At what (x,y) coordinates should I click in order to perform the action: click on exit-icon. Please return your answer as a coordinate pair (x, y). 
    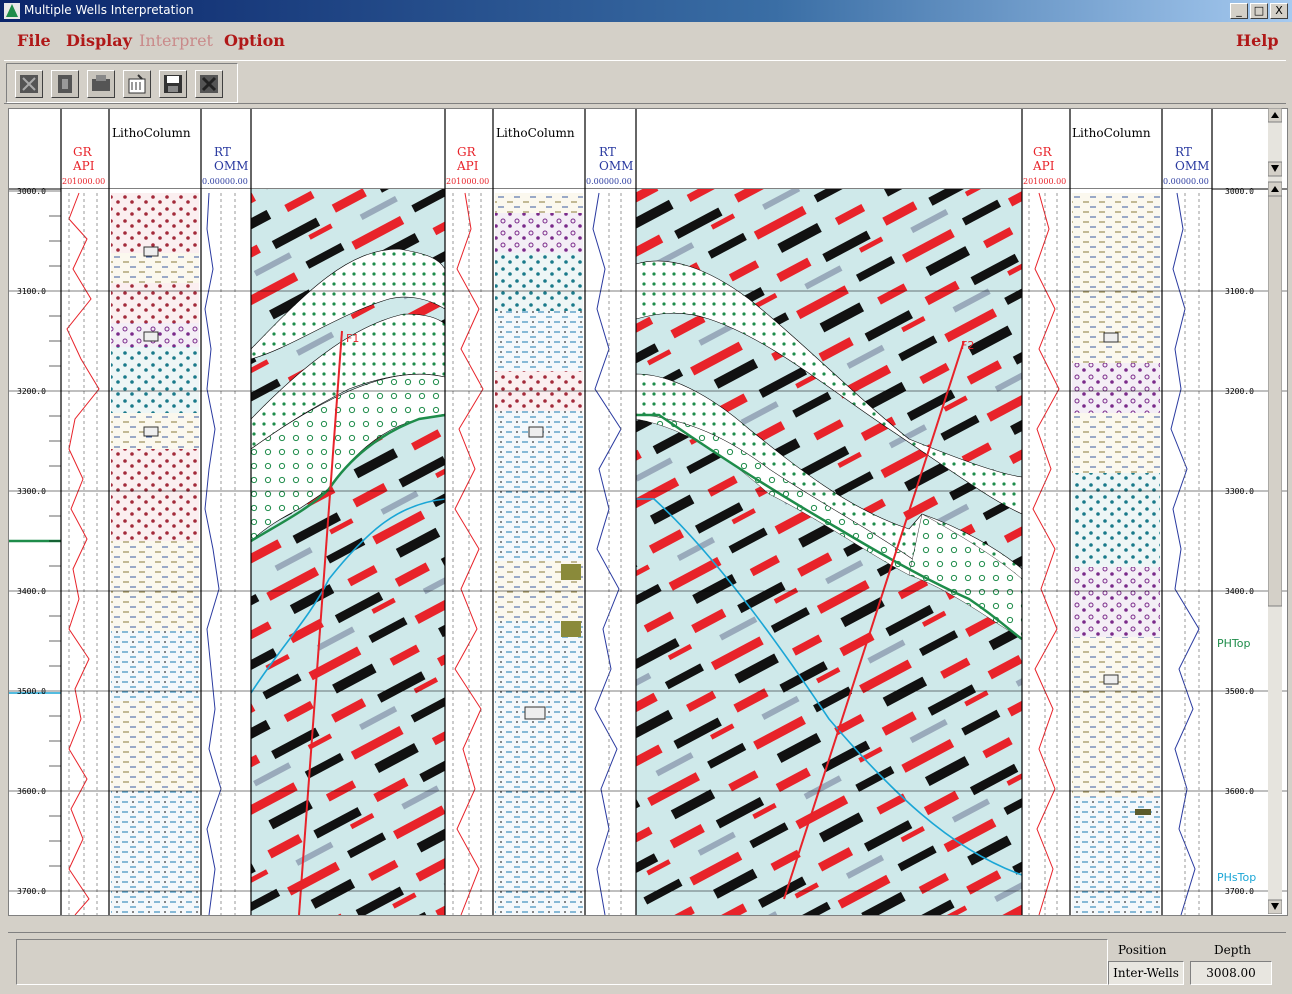
    Looking at the image, I should click on (209, 84).